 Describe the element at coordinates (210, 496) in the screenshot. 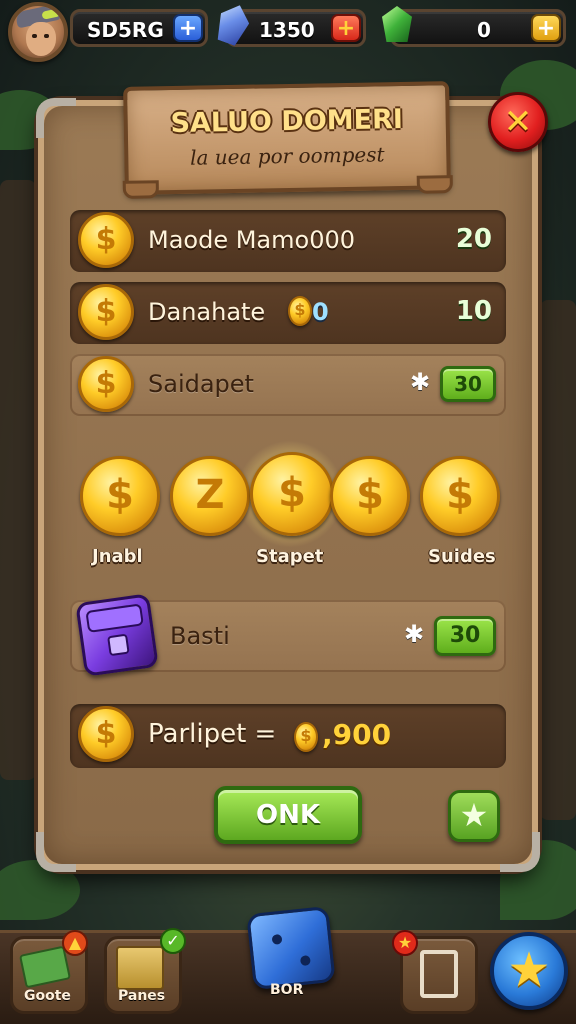

I see `coin-option: Z` at that location.